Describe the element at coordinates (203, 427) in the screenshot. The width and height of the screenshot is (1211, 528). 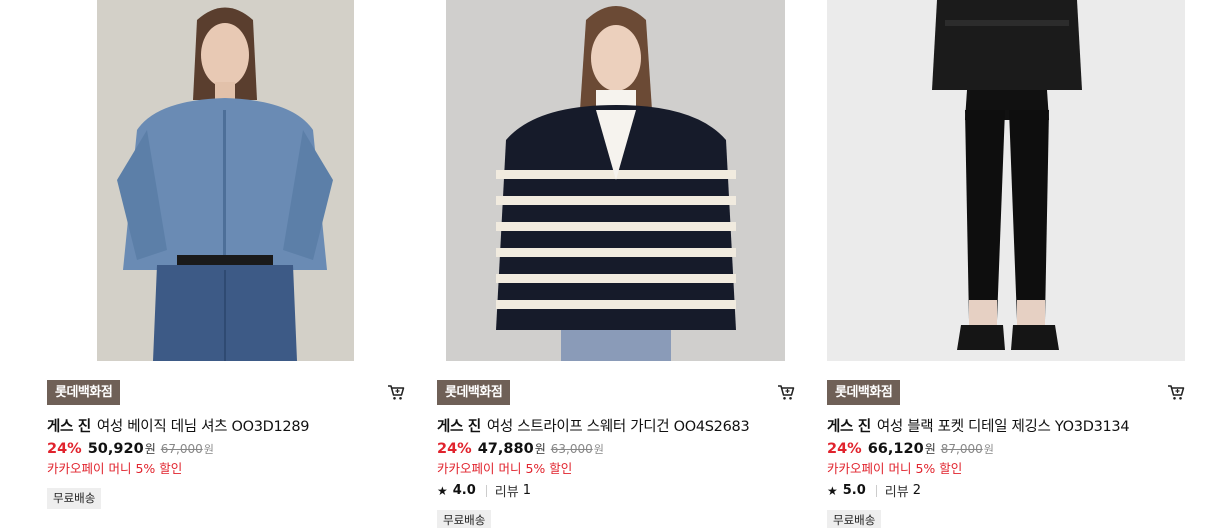
I see `product-name: 여성 베이직 데님 셔츠 OO3D1289` at that location.